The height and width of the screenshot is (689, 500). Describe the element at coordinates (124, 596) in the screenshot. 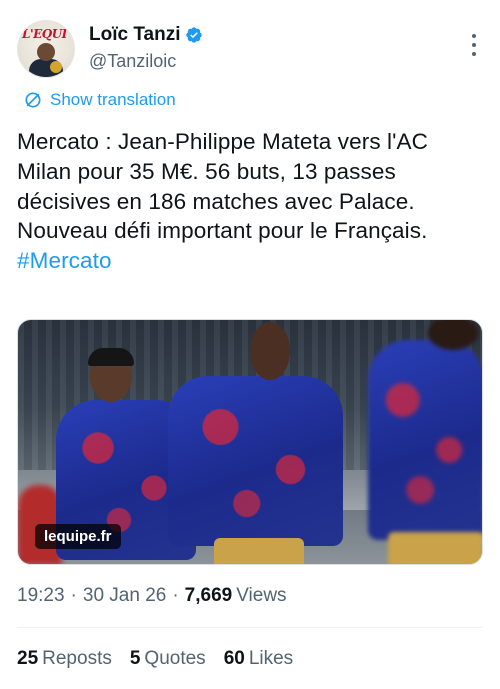

I see `tweet-date: 30 Jan 26` at that location.